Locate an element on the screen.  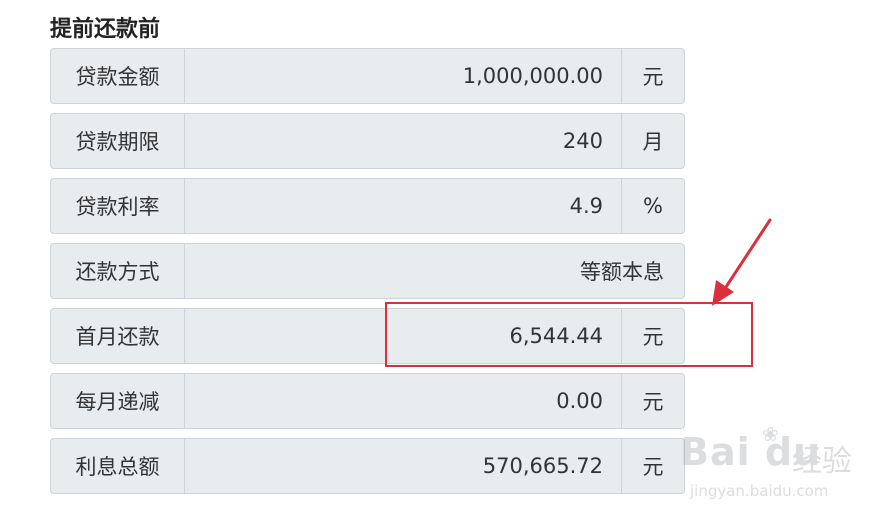
watermark: ❀ Bai du 经验 jingyan.baidu.com is located at coordinates (780, 466).